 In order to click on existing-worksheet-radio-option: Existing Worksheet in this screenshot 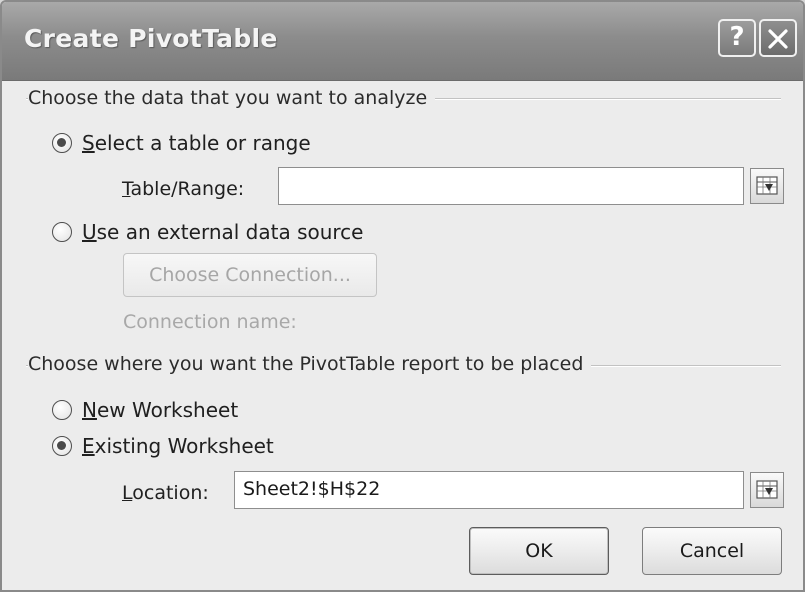, I will do `click(163, 446)`.